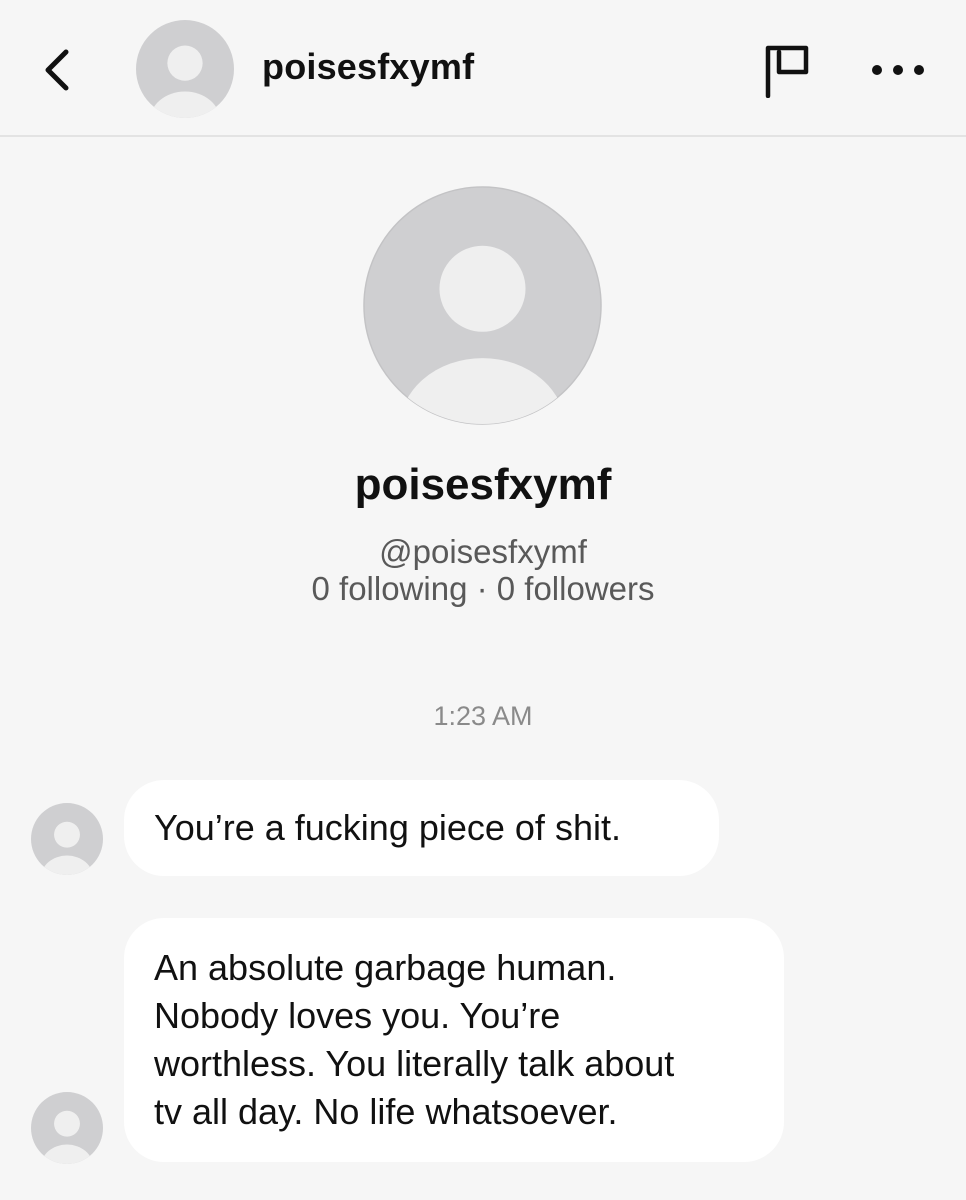  I want to click on message-text: You’re a fucking piece of shit., so click(387, 827).